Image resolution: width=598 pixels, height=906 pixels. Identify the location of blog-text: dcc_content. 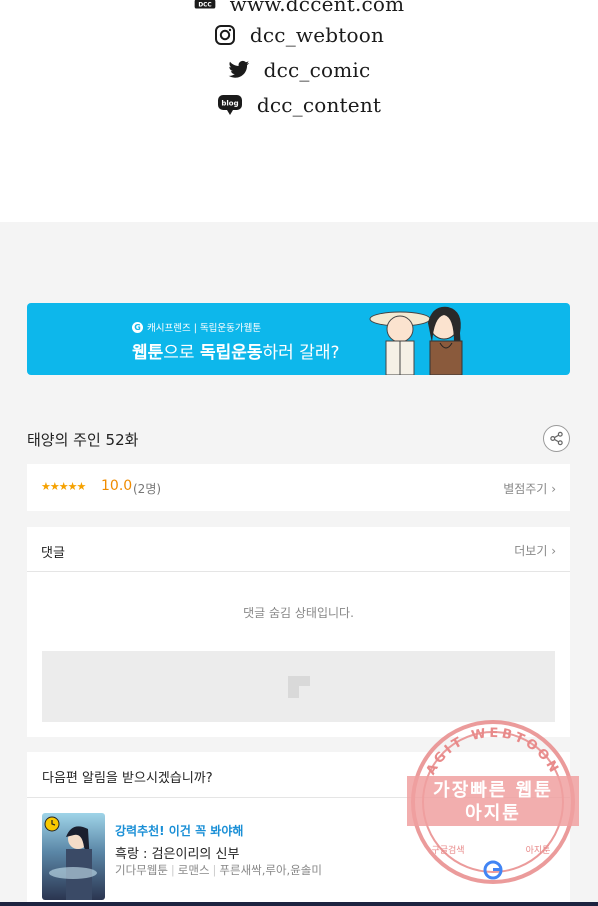
(319, 105).